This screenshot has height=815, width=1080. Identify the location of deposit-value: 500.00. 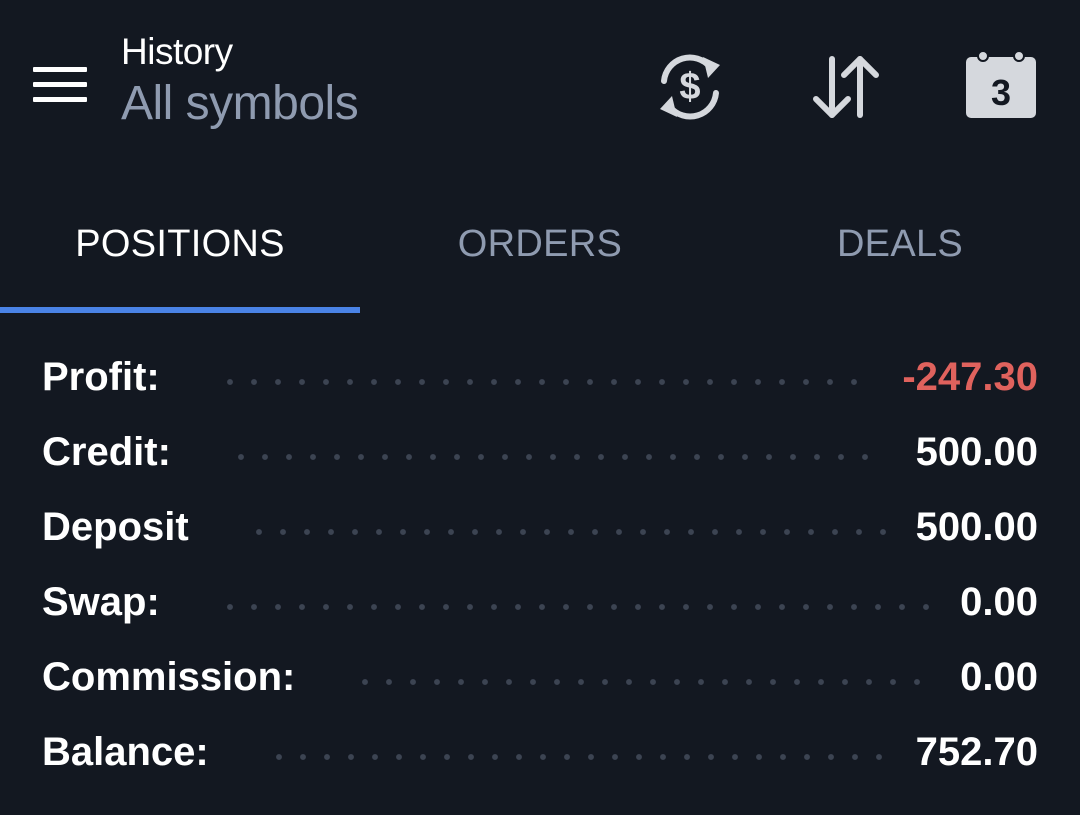
(976, 527).